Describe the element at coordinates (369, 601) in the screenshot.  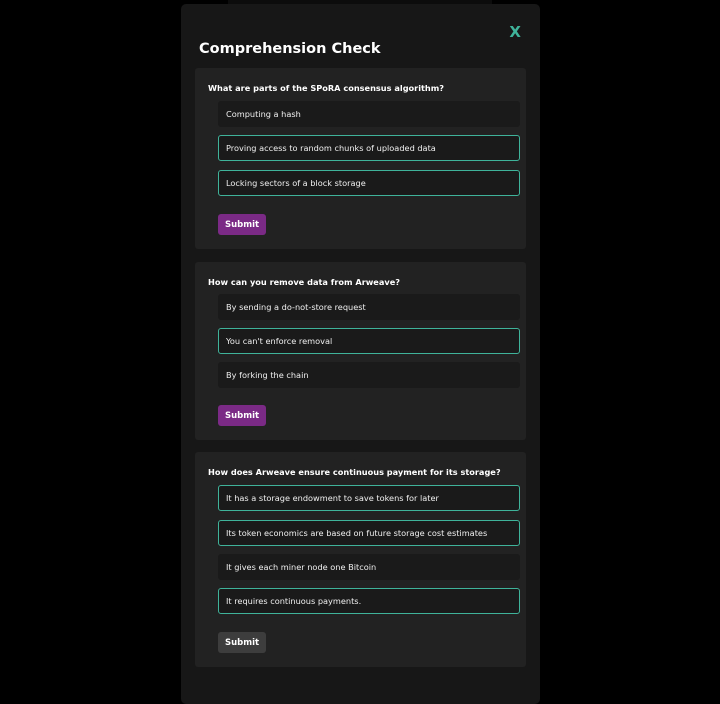
I see `answer-option: It requires continuous payments.` at that location.